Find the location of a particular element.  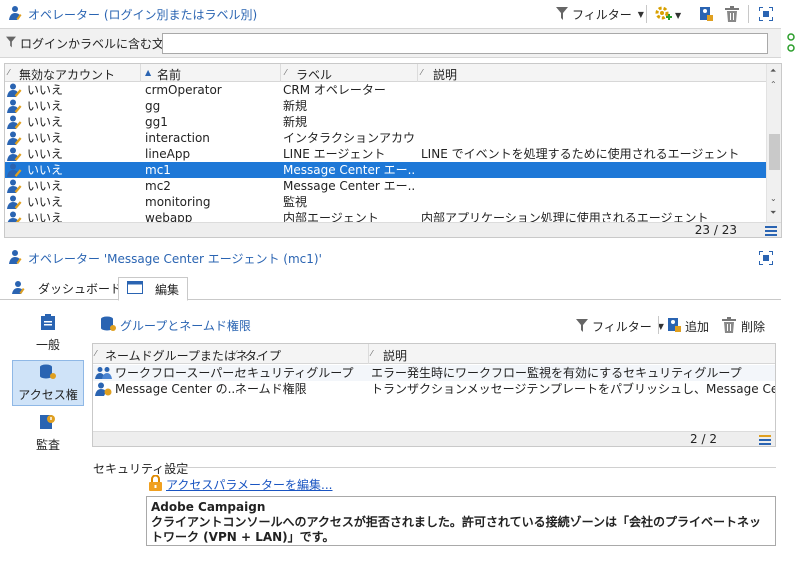

column-disabled-account: 無効なアカウント is located at coordinates (67, 74).